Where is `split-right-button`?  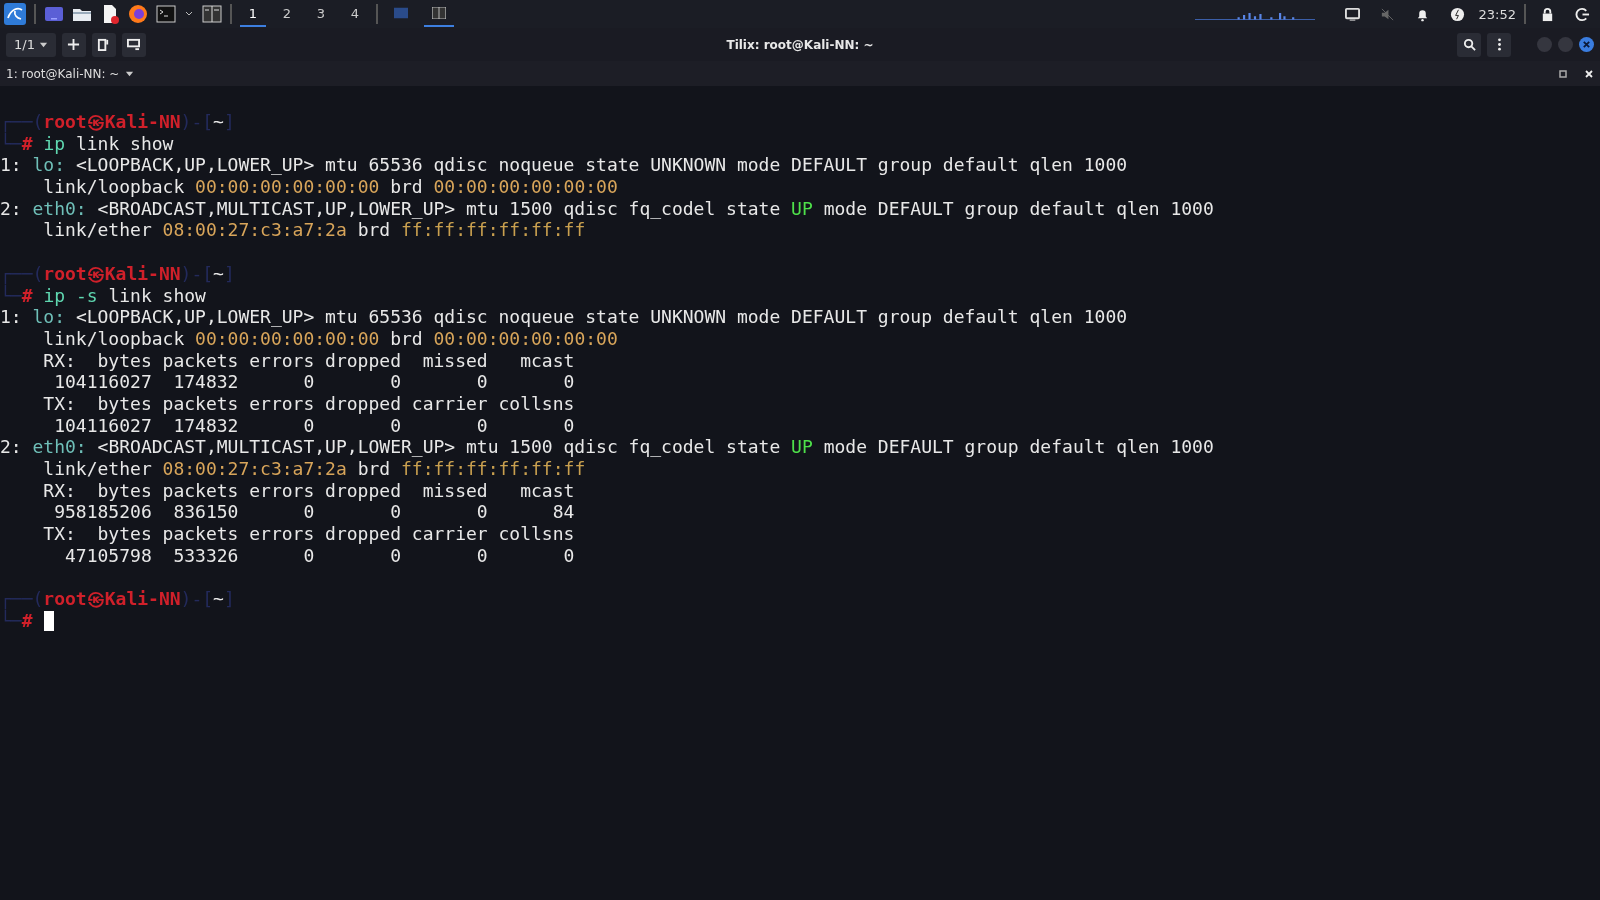 split-right-button is located at coordinates (103, 44).